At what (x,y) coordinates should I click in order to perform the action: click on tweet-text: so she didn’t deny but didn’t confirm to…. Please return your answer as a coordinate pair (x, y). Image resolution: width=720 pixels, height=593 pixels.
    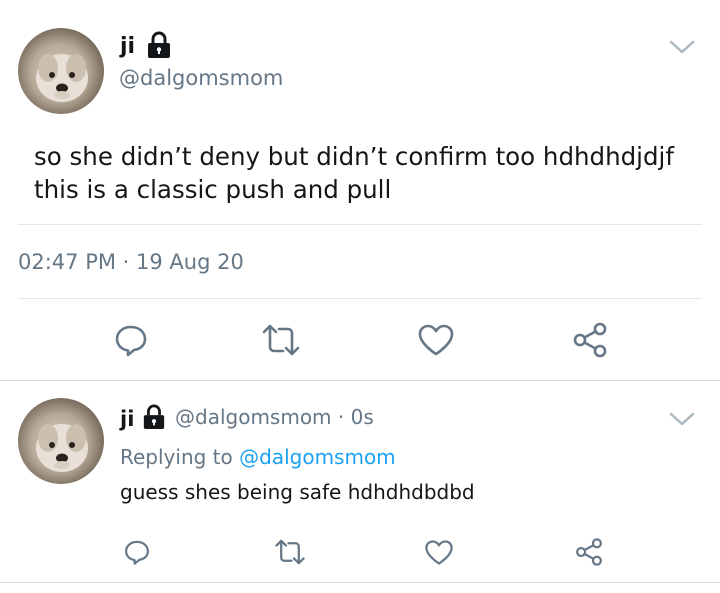
    Looking at the image, I should click on (364, 173).